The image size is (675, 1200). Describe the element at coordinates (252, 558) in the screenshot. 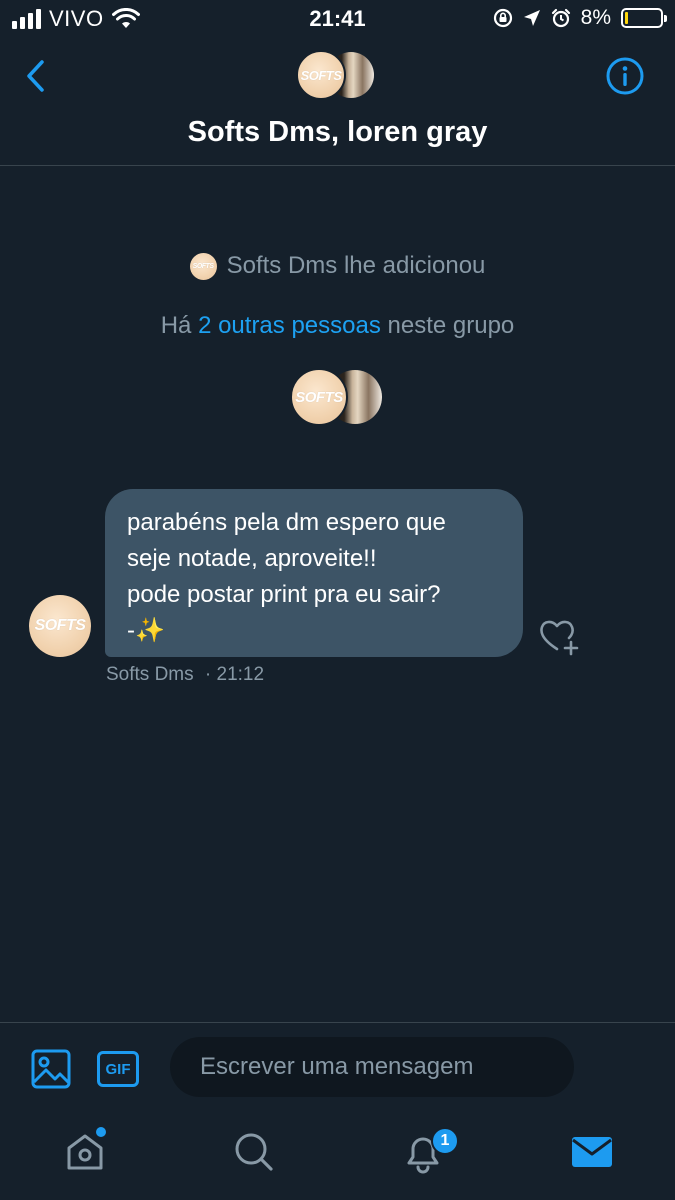

I see `message-line: seje notade, aproveite!!` at that location.